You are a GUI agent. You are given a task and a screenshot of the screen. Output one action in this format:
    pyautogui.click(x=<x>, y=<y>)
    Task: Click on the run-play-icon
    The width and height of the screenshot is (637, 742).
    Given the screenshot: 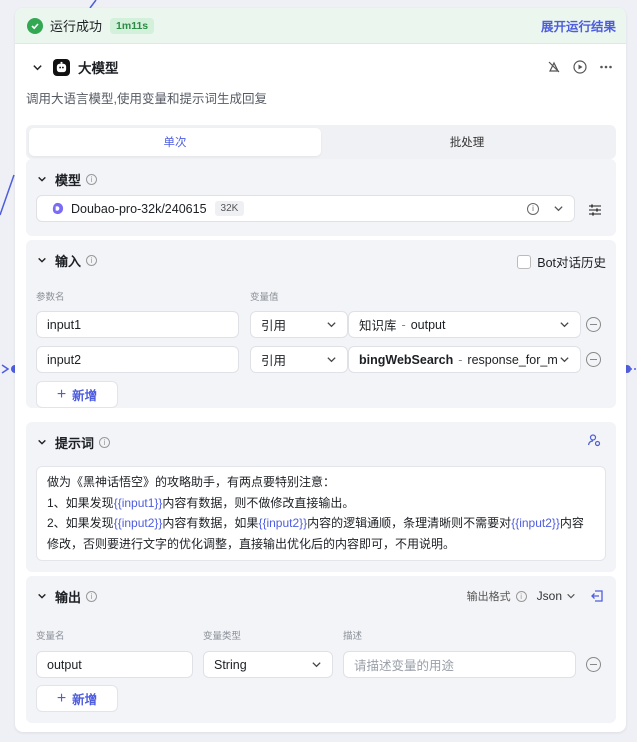 What is the action you would take?
    pyautogui.click(x=580, y=67)
    